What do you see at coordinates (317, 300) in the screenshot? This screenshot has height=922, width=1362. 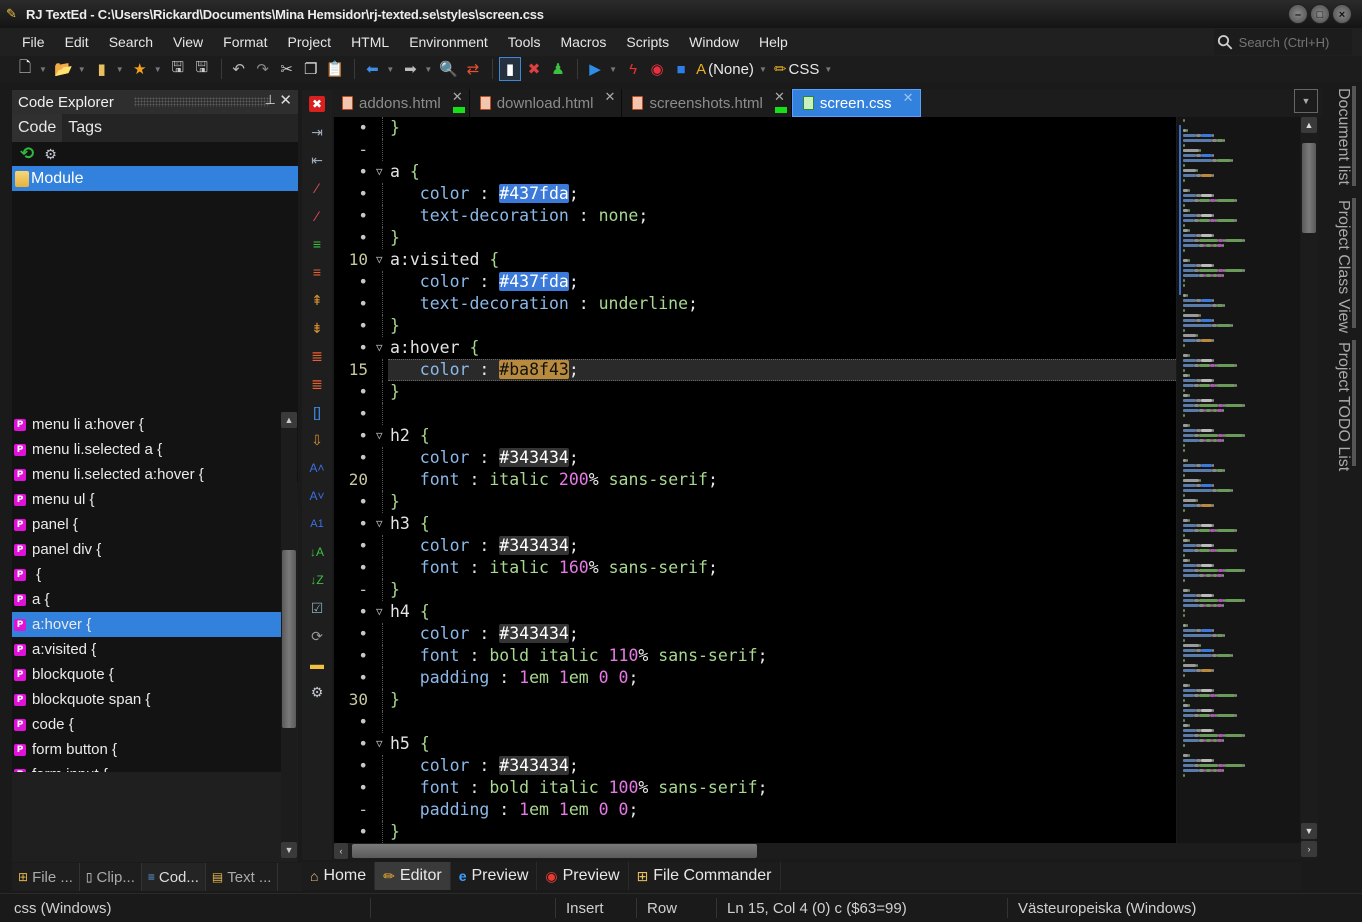 I see `move-line-up-button: ⇞` at bounding box center [317, 300].